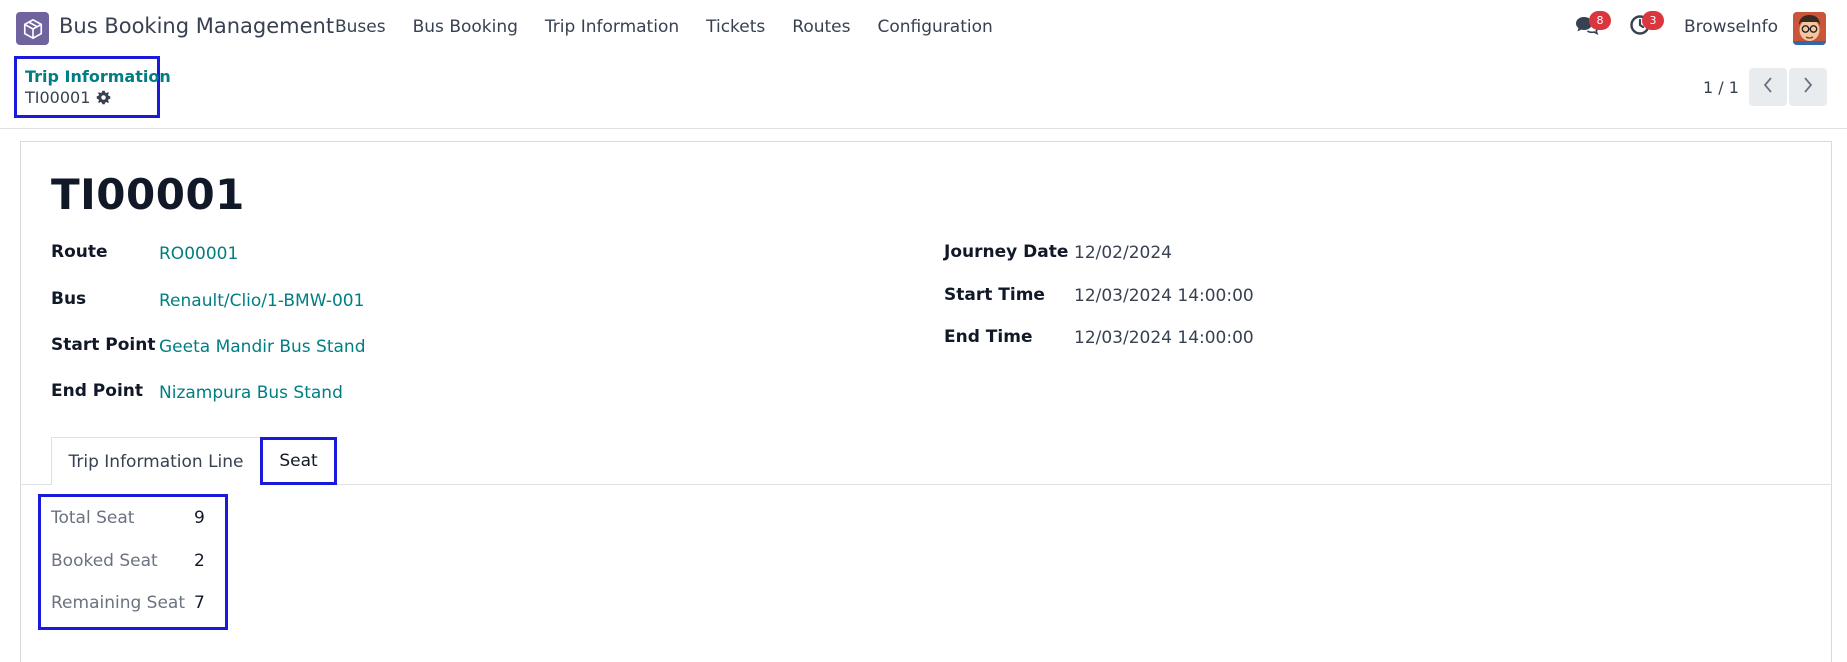 The image size is (1847, 662). What do you see at coordinates (1123, 253) in the screenshot?
I see `journey-date-value: 12/02/2024` at bounding box center [1123, 253].